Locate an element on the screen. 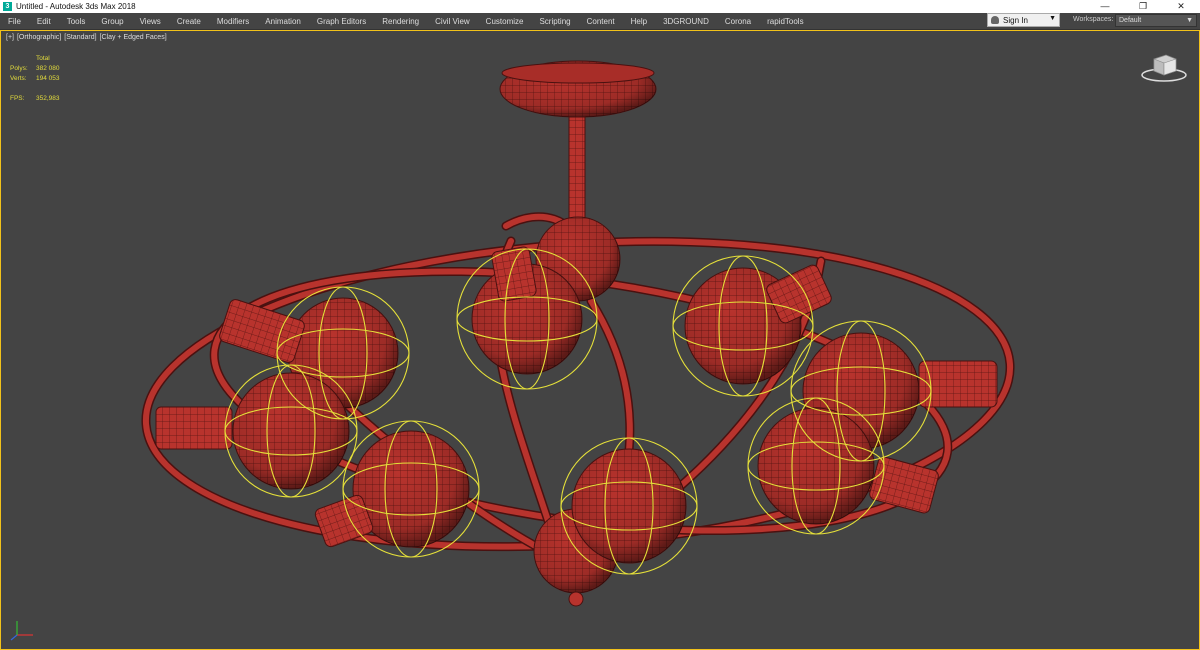  verts-label: Verts: is located at coordinates (18, 78).